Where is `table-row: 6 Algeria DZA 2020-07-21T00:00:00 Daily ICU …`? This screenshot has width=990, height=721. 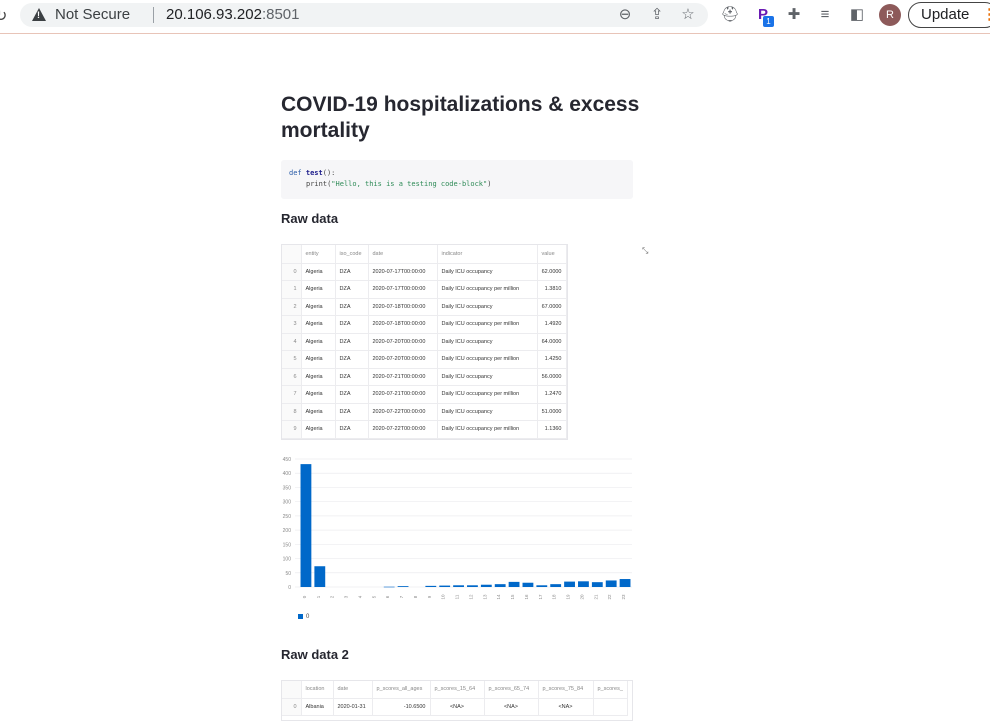 table-row: 6 Algeria DZA 2020-07-21T00:00:00 Daily ICU … is located at coordinates (424, 377).